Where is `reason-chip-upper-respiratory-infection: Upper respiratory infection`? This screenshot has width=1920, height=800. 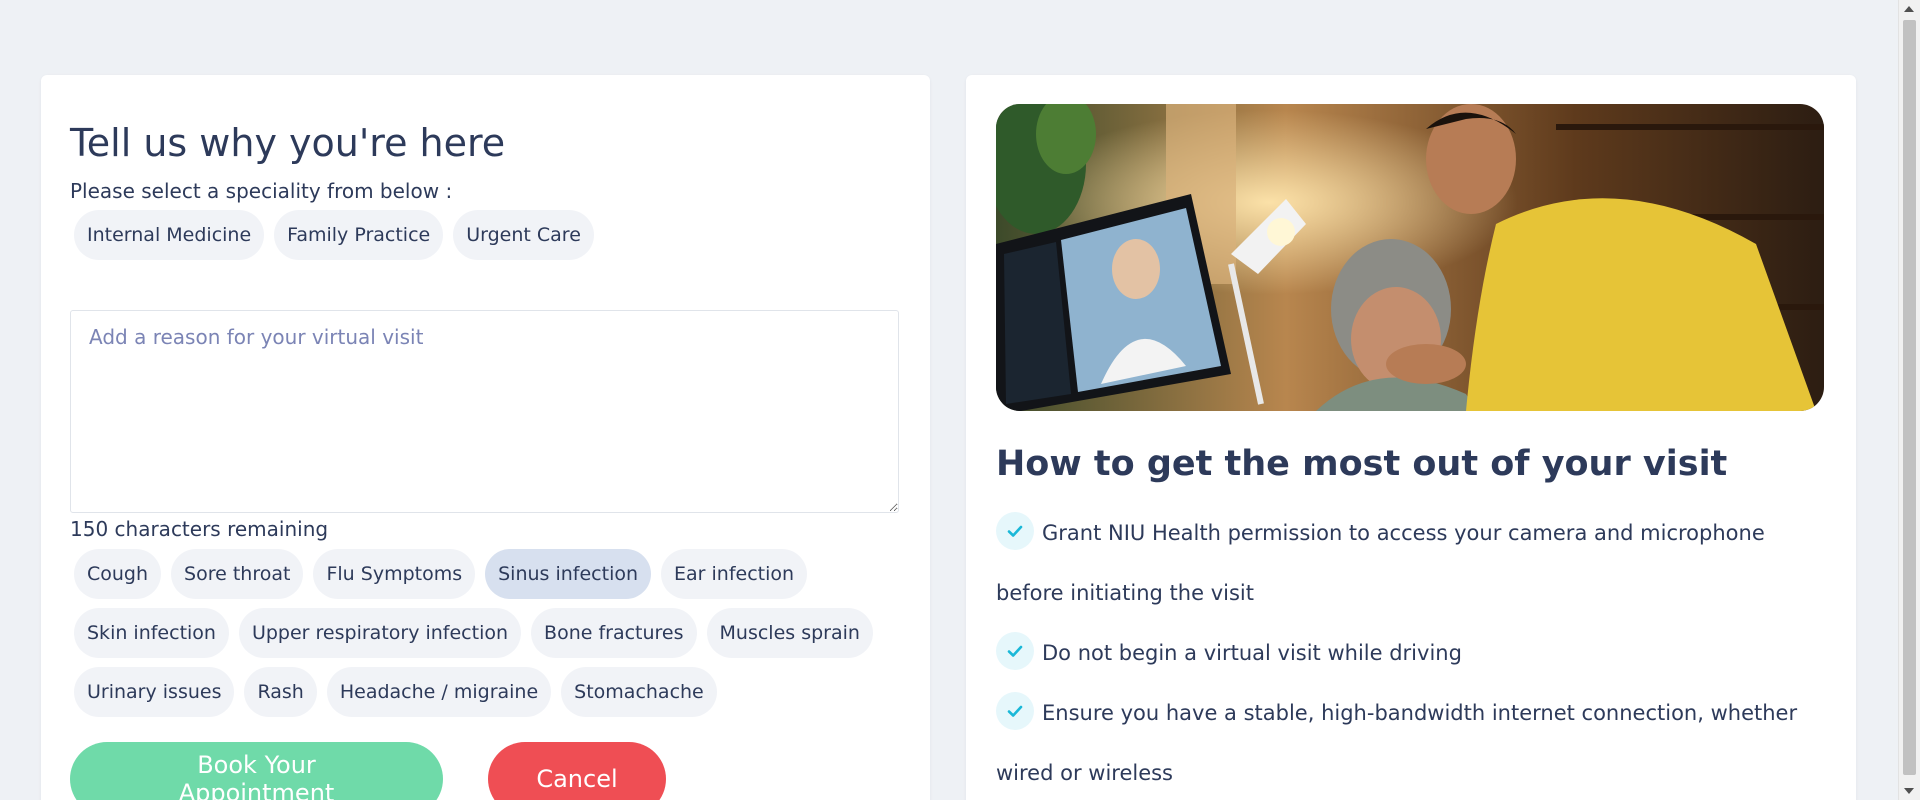 reason-chip-upper-respiratory-infection: Upper respiratory infection is located at coordinates (380, 633).